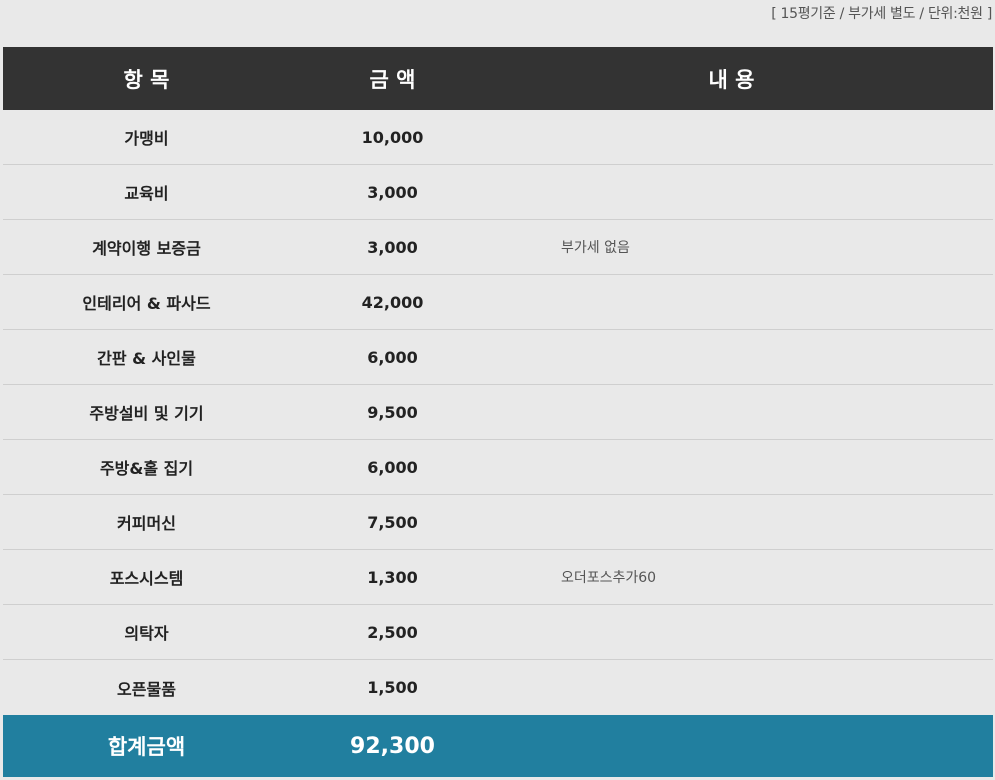  I want to click on row-item: 교육비, so click(146, 193).